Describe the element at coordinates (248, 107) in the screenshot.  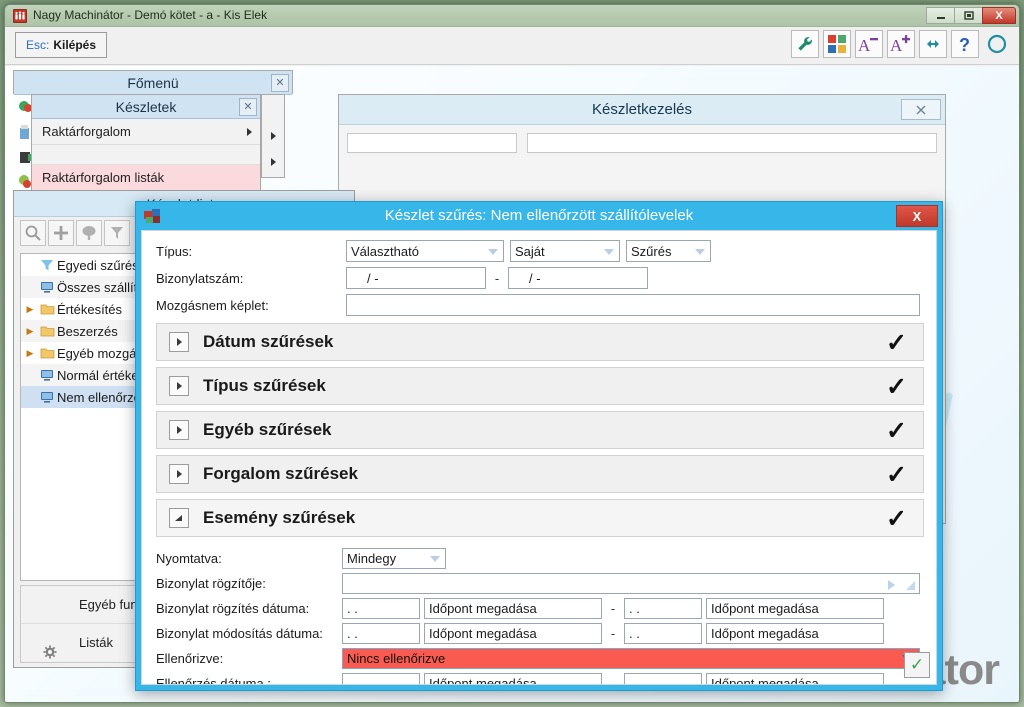
I see `stock-menu-close-icon: ✕` at that location.